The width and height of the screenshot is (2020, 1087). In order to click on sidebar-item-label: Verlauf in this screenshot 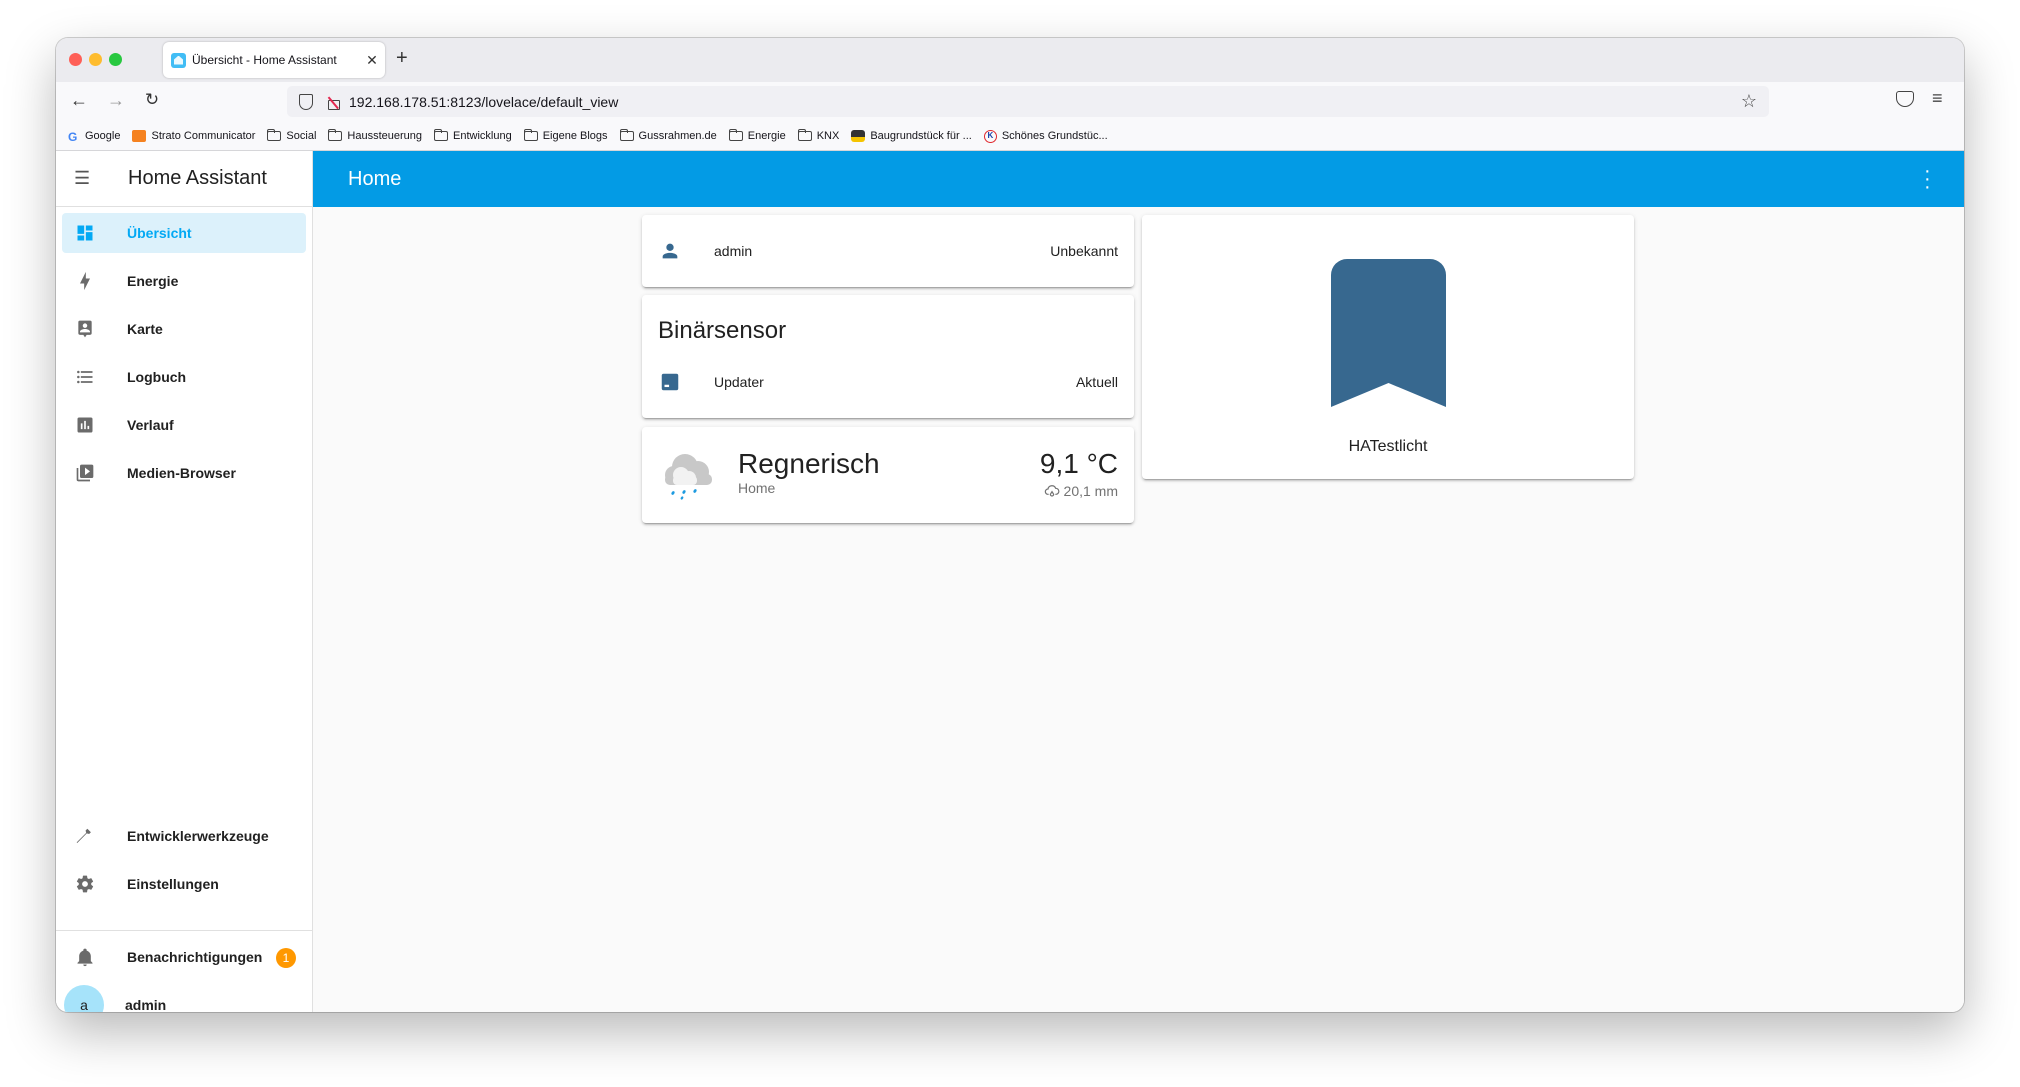, I will do `click(150, 425)`.